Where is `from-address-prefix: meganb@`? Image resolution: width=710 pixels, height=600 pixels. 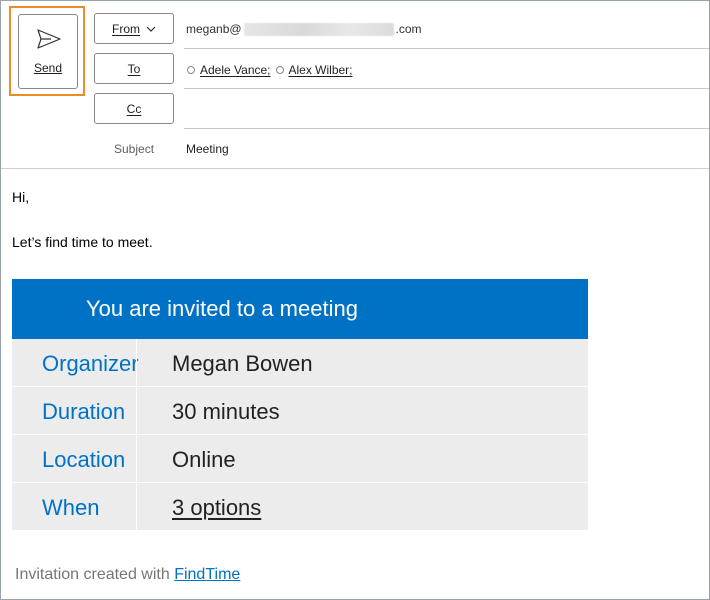
from-address-prefix: meganb@ is located at coordinates (214, 29).